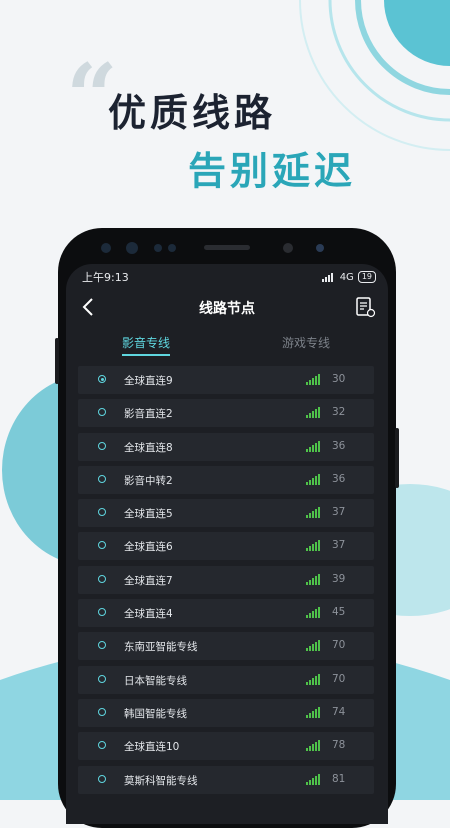 The image size is (450, 828). What do you see at coordinates (229, 277) in the screenshot?
I see `status-bar: 上午9:13 4G 19` at bounding box center [229, 277].